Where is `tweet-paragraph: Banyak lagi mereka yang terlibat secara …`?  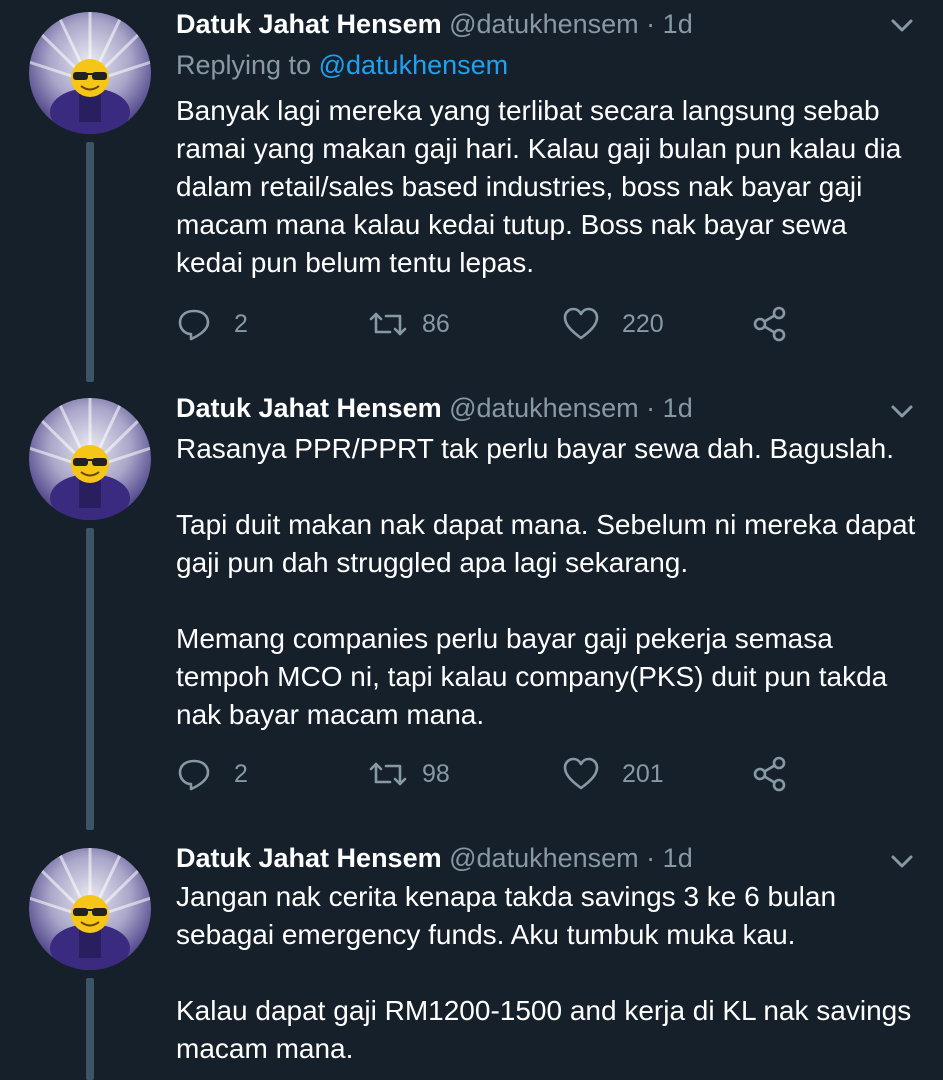 tweet-paragraph: Banyak lagi mereka yang terlibat secara … is located at coordinates (539, 186).